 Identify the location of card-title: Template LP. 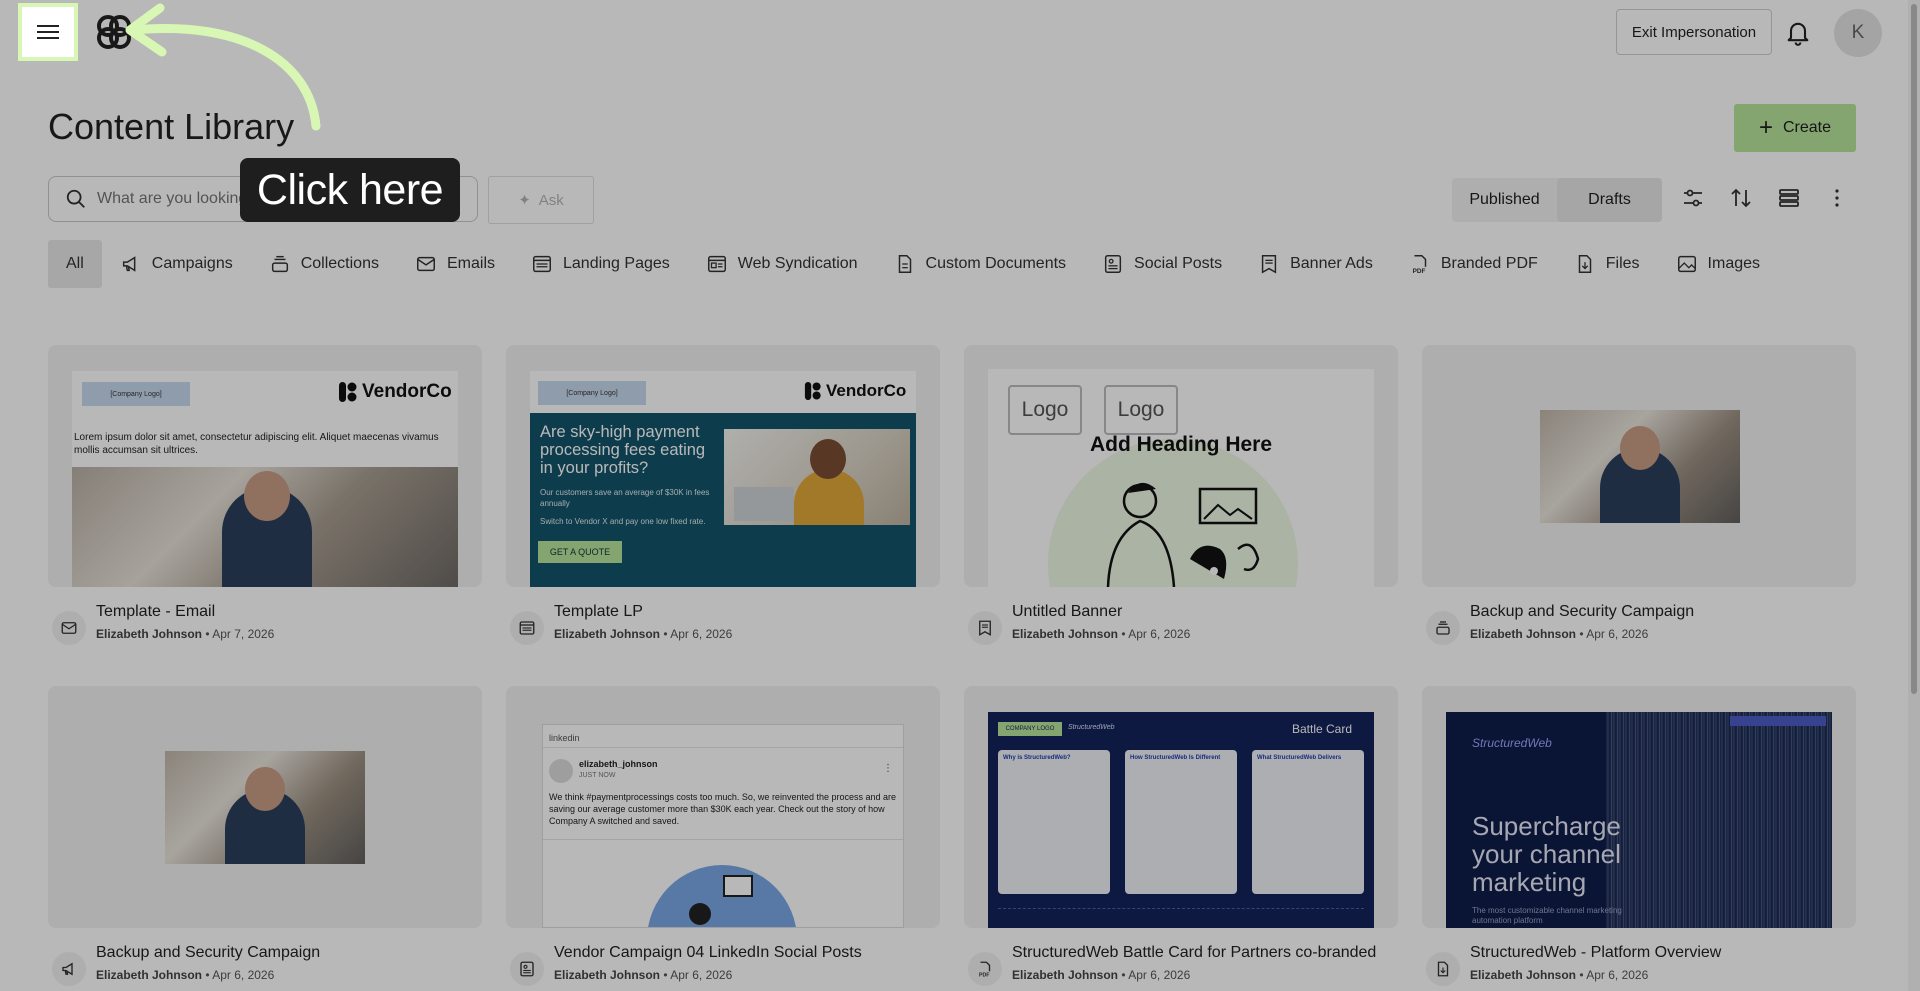
(643, 612).